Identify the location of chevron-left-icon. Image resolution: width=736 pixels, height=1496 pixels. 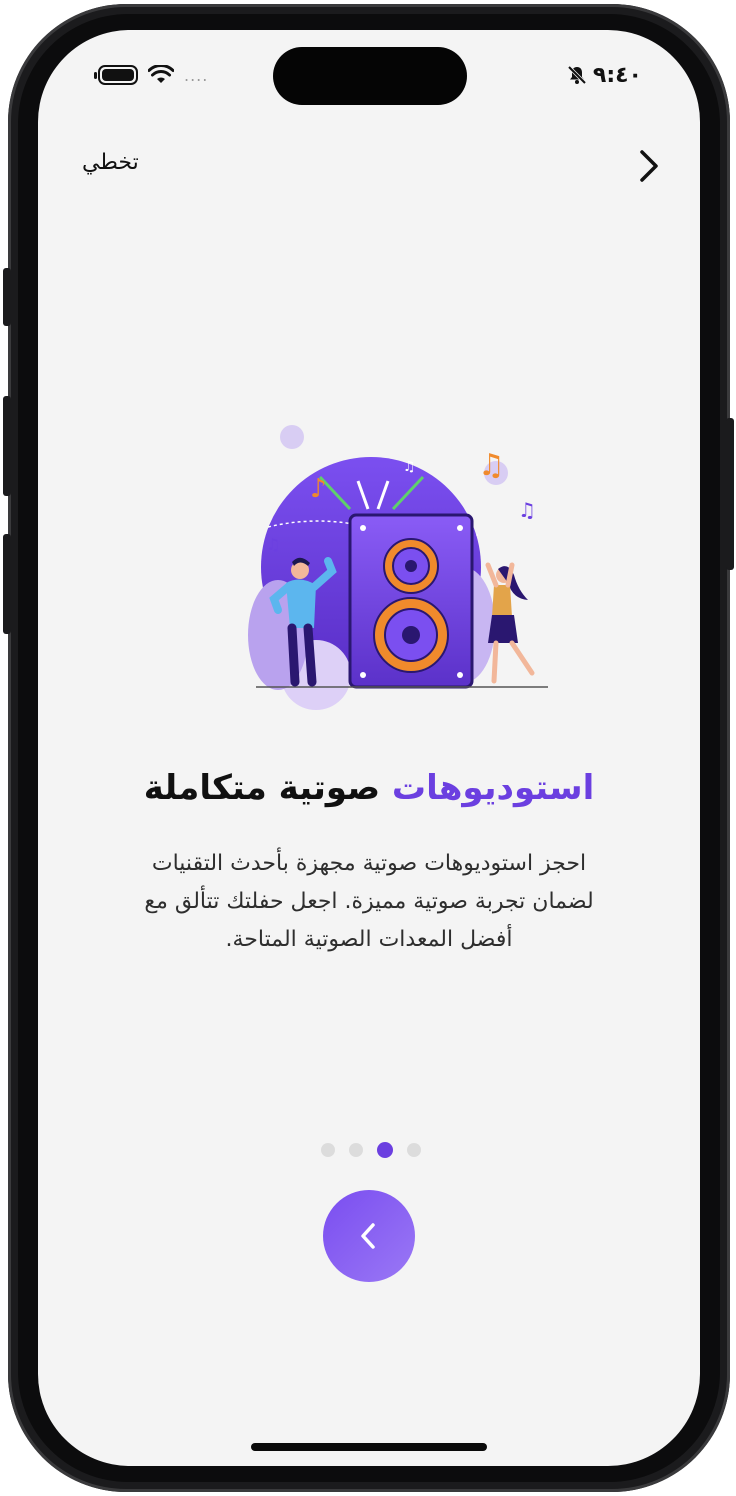
(368, 1236).